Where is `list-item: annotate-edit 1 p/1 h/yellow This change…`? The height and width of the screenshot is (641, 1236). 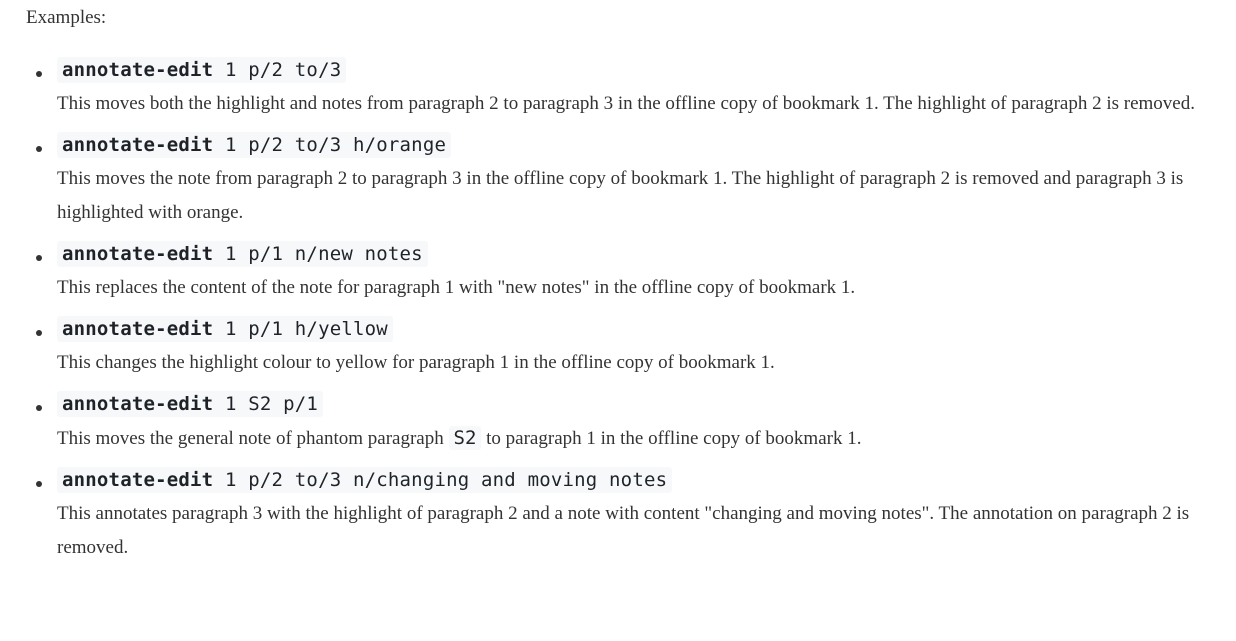 list-item: annotate-edit 1 p/1 h/yellow This change… is located at coordinates (626, 348).